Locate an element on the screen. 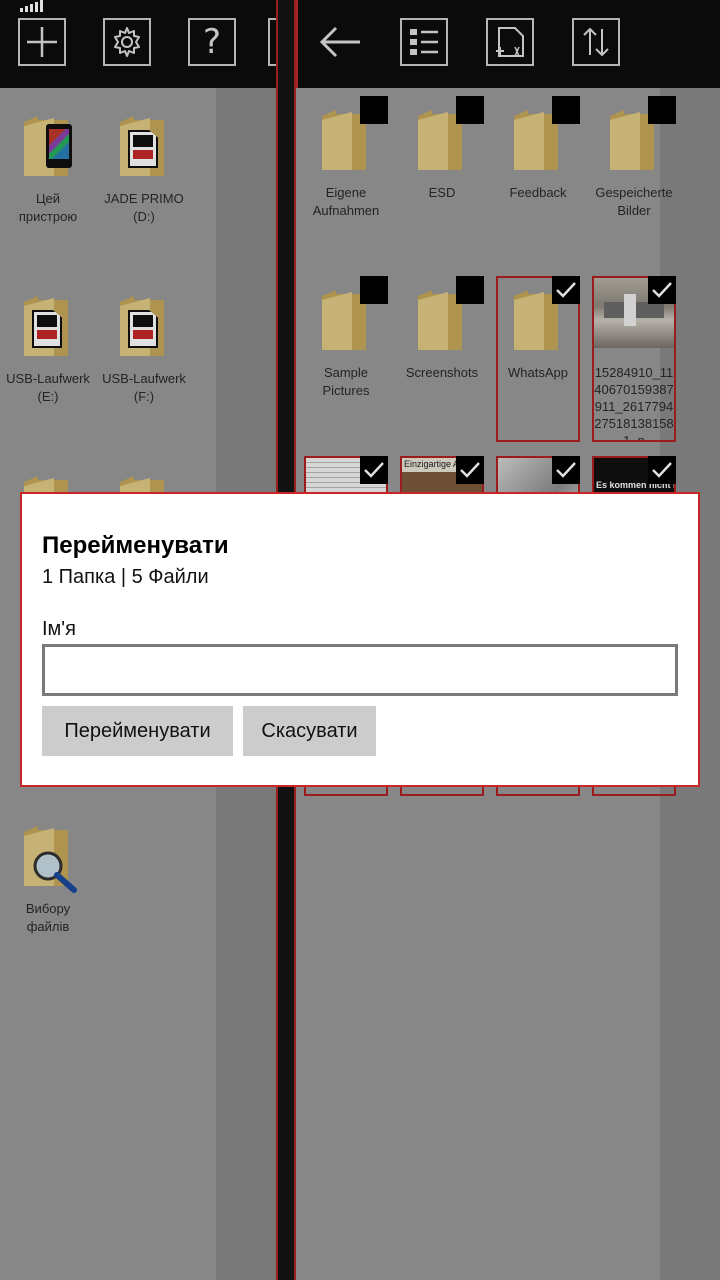 This screenshot has width=720, height=1280. help-icon: ? is located at coordinates (212, 42).